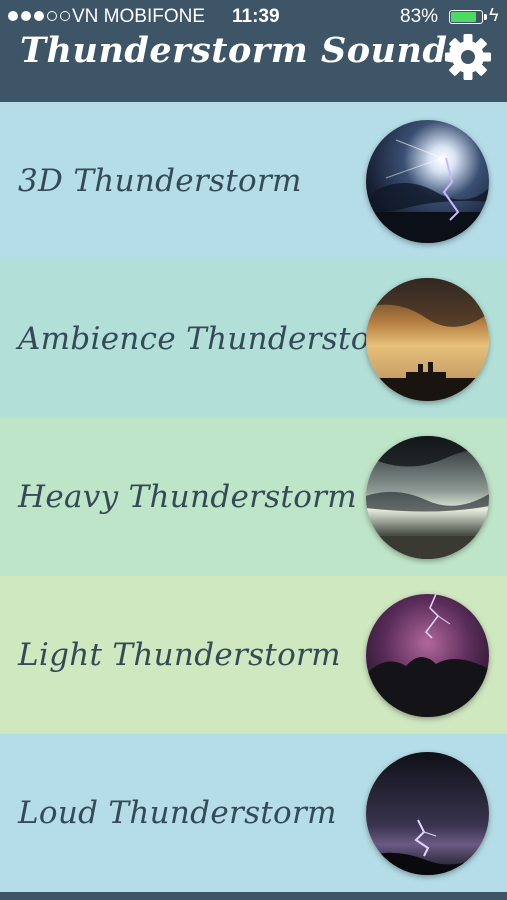 This screenshot has width=507, height=900. Describe the element at coordinates (160, 181) in the screenshot. I see `list-item-label: 3D Thunderstorm` at that location.